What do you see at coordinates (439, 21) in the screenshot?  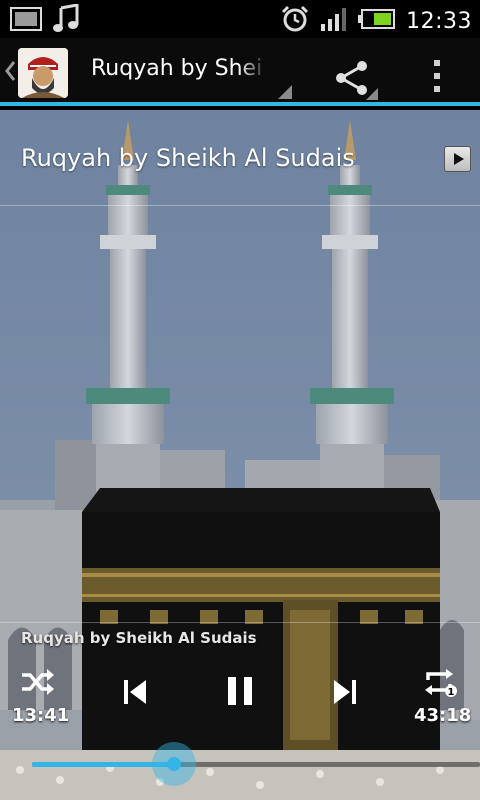 I see `status-time: 12:33` at bounding box center [439, 21].